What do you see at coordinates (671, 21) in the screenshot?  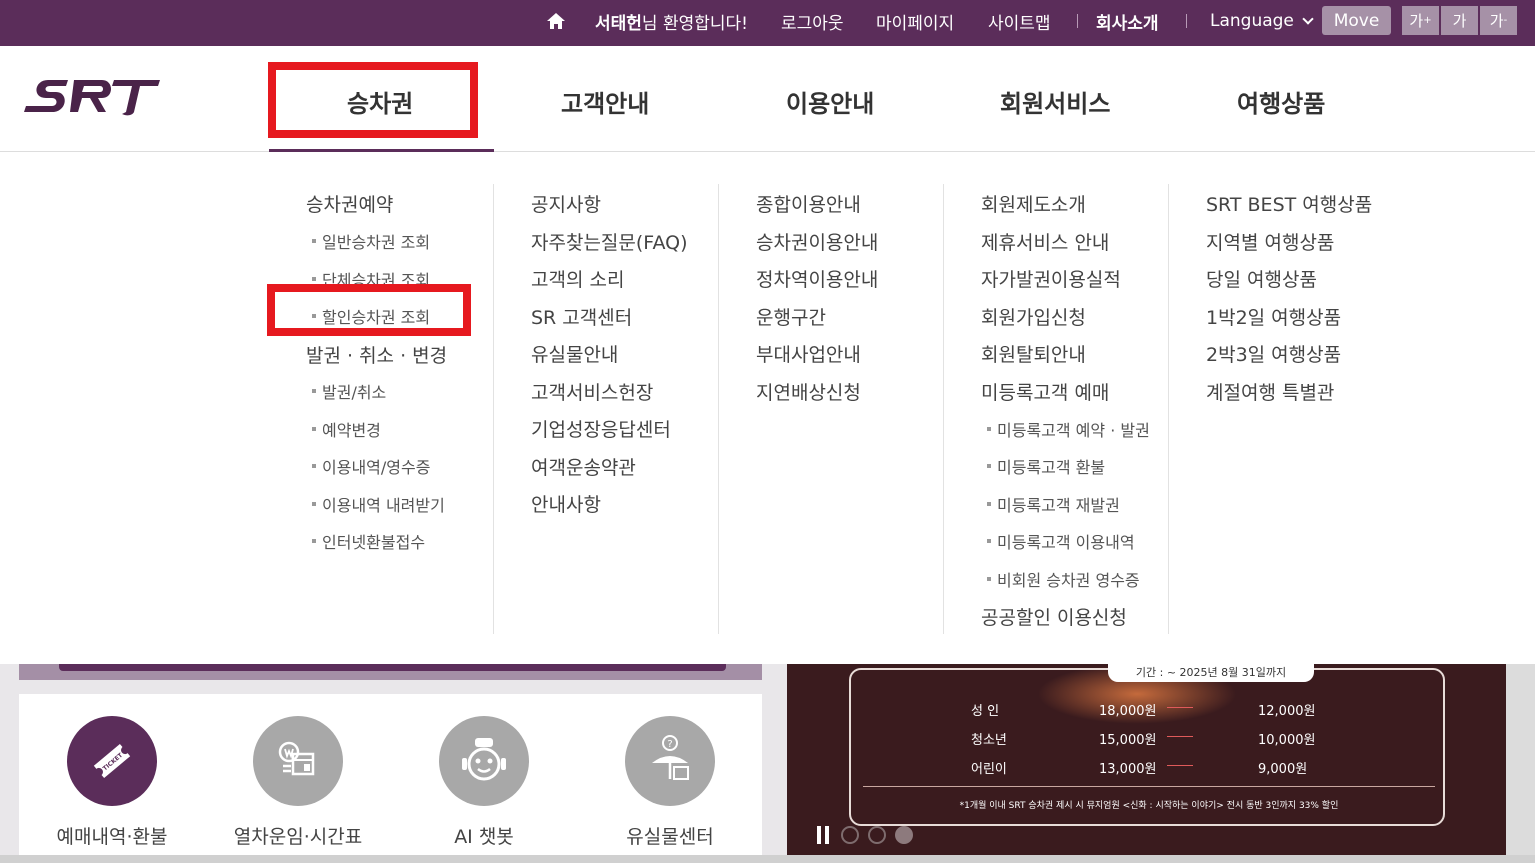 I see `welcome-message: 서태헌 님 환영합니다!` at bounding box center [671, 21].